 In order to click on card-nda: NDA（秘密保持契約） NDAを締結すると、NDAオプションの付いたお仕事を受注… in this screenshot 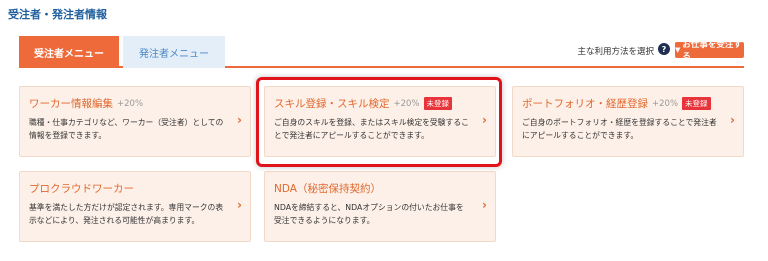, I will do `click(380, 206)`.